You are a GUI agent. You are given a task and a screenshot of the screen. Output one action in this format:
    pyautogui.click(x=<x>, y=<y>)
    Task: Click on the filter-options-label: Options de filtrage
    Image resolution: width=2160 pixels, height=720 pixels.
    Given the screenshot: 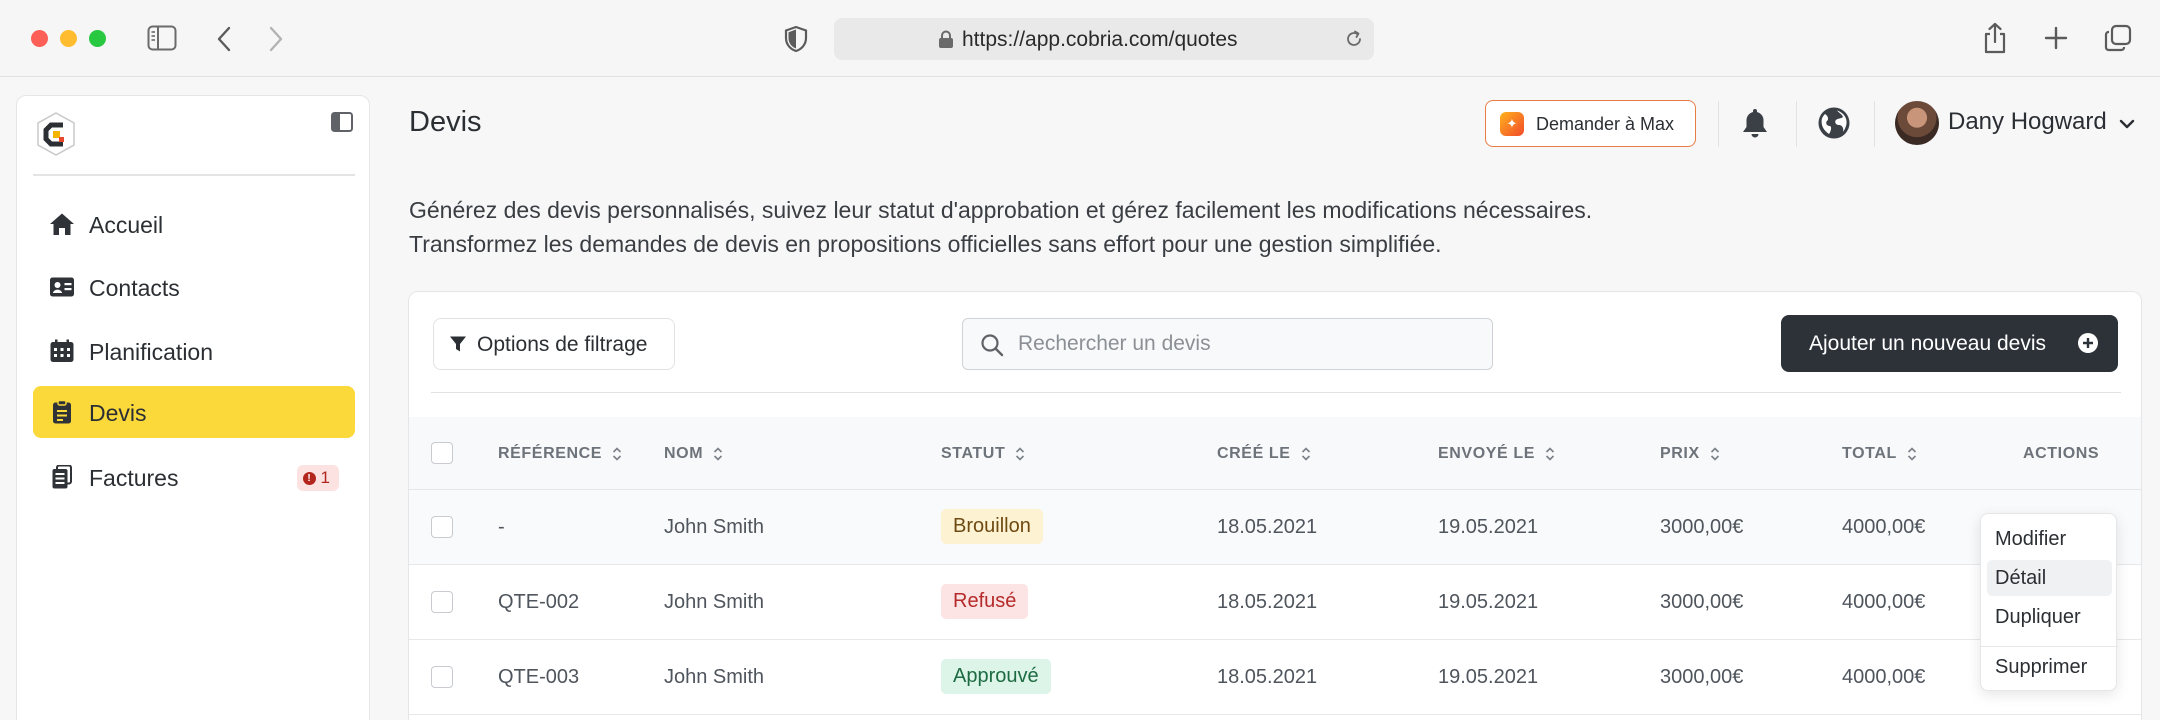 What is the action you would take?
    pyautogui.click(x=562, y=344)
    